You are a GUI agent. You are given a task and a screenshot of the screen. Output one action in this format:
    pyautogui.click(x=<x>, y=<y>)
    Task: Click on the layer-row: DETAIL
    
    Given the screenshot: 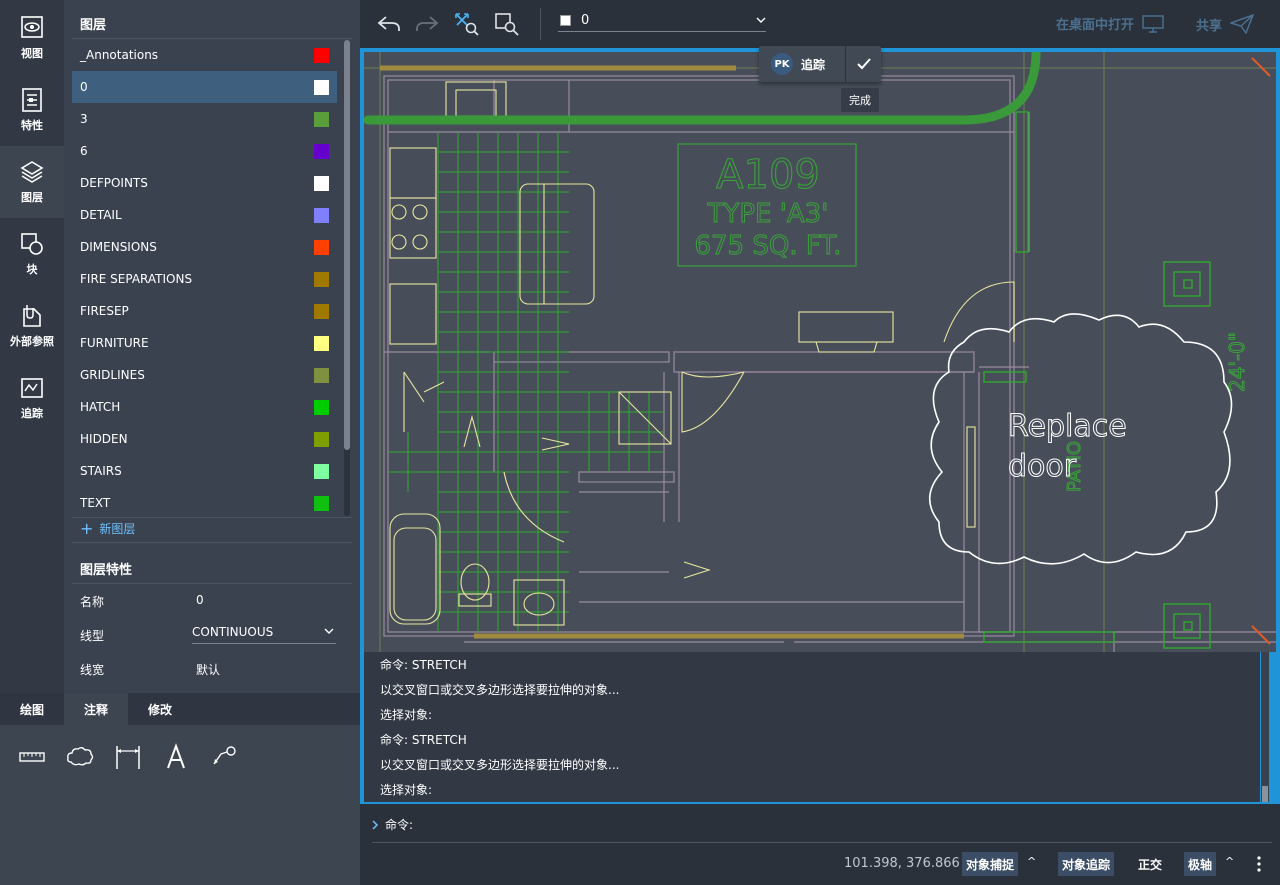 What is the action you would take?
    pyautogui.click(x=204, y=215)
    